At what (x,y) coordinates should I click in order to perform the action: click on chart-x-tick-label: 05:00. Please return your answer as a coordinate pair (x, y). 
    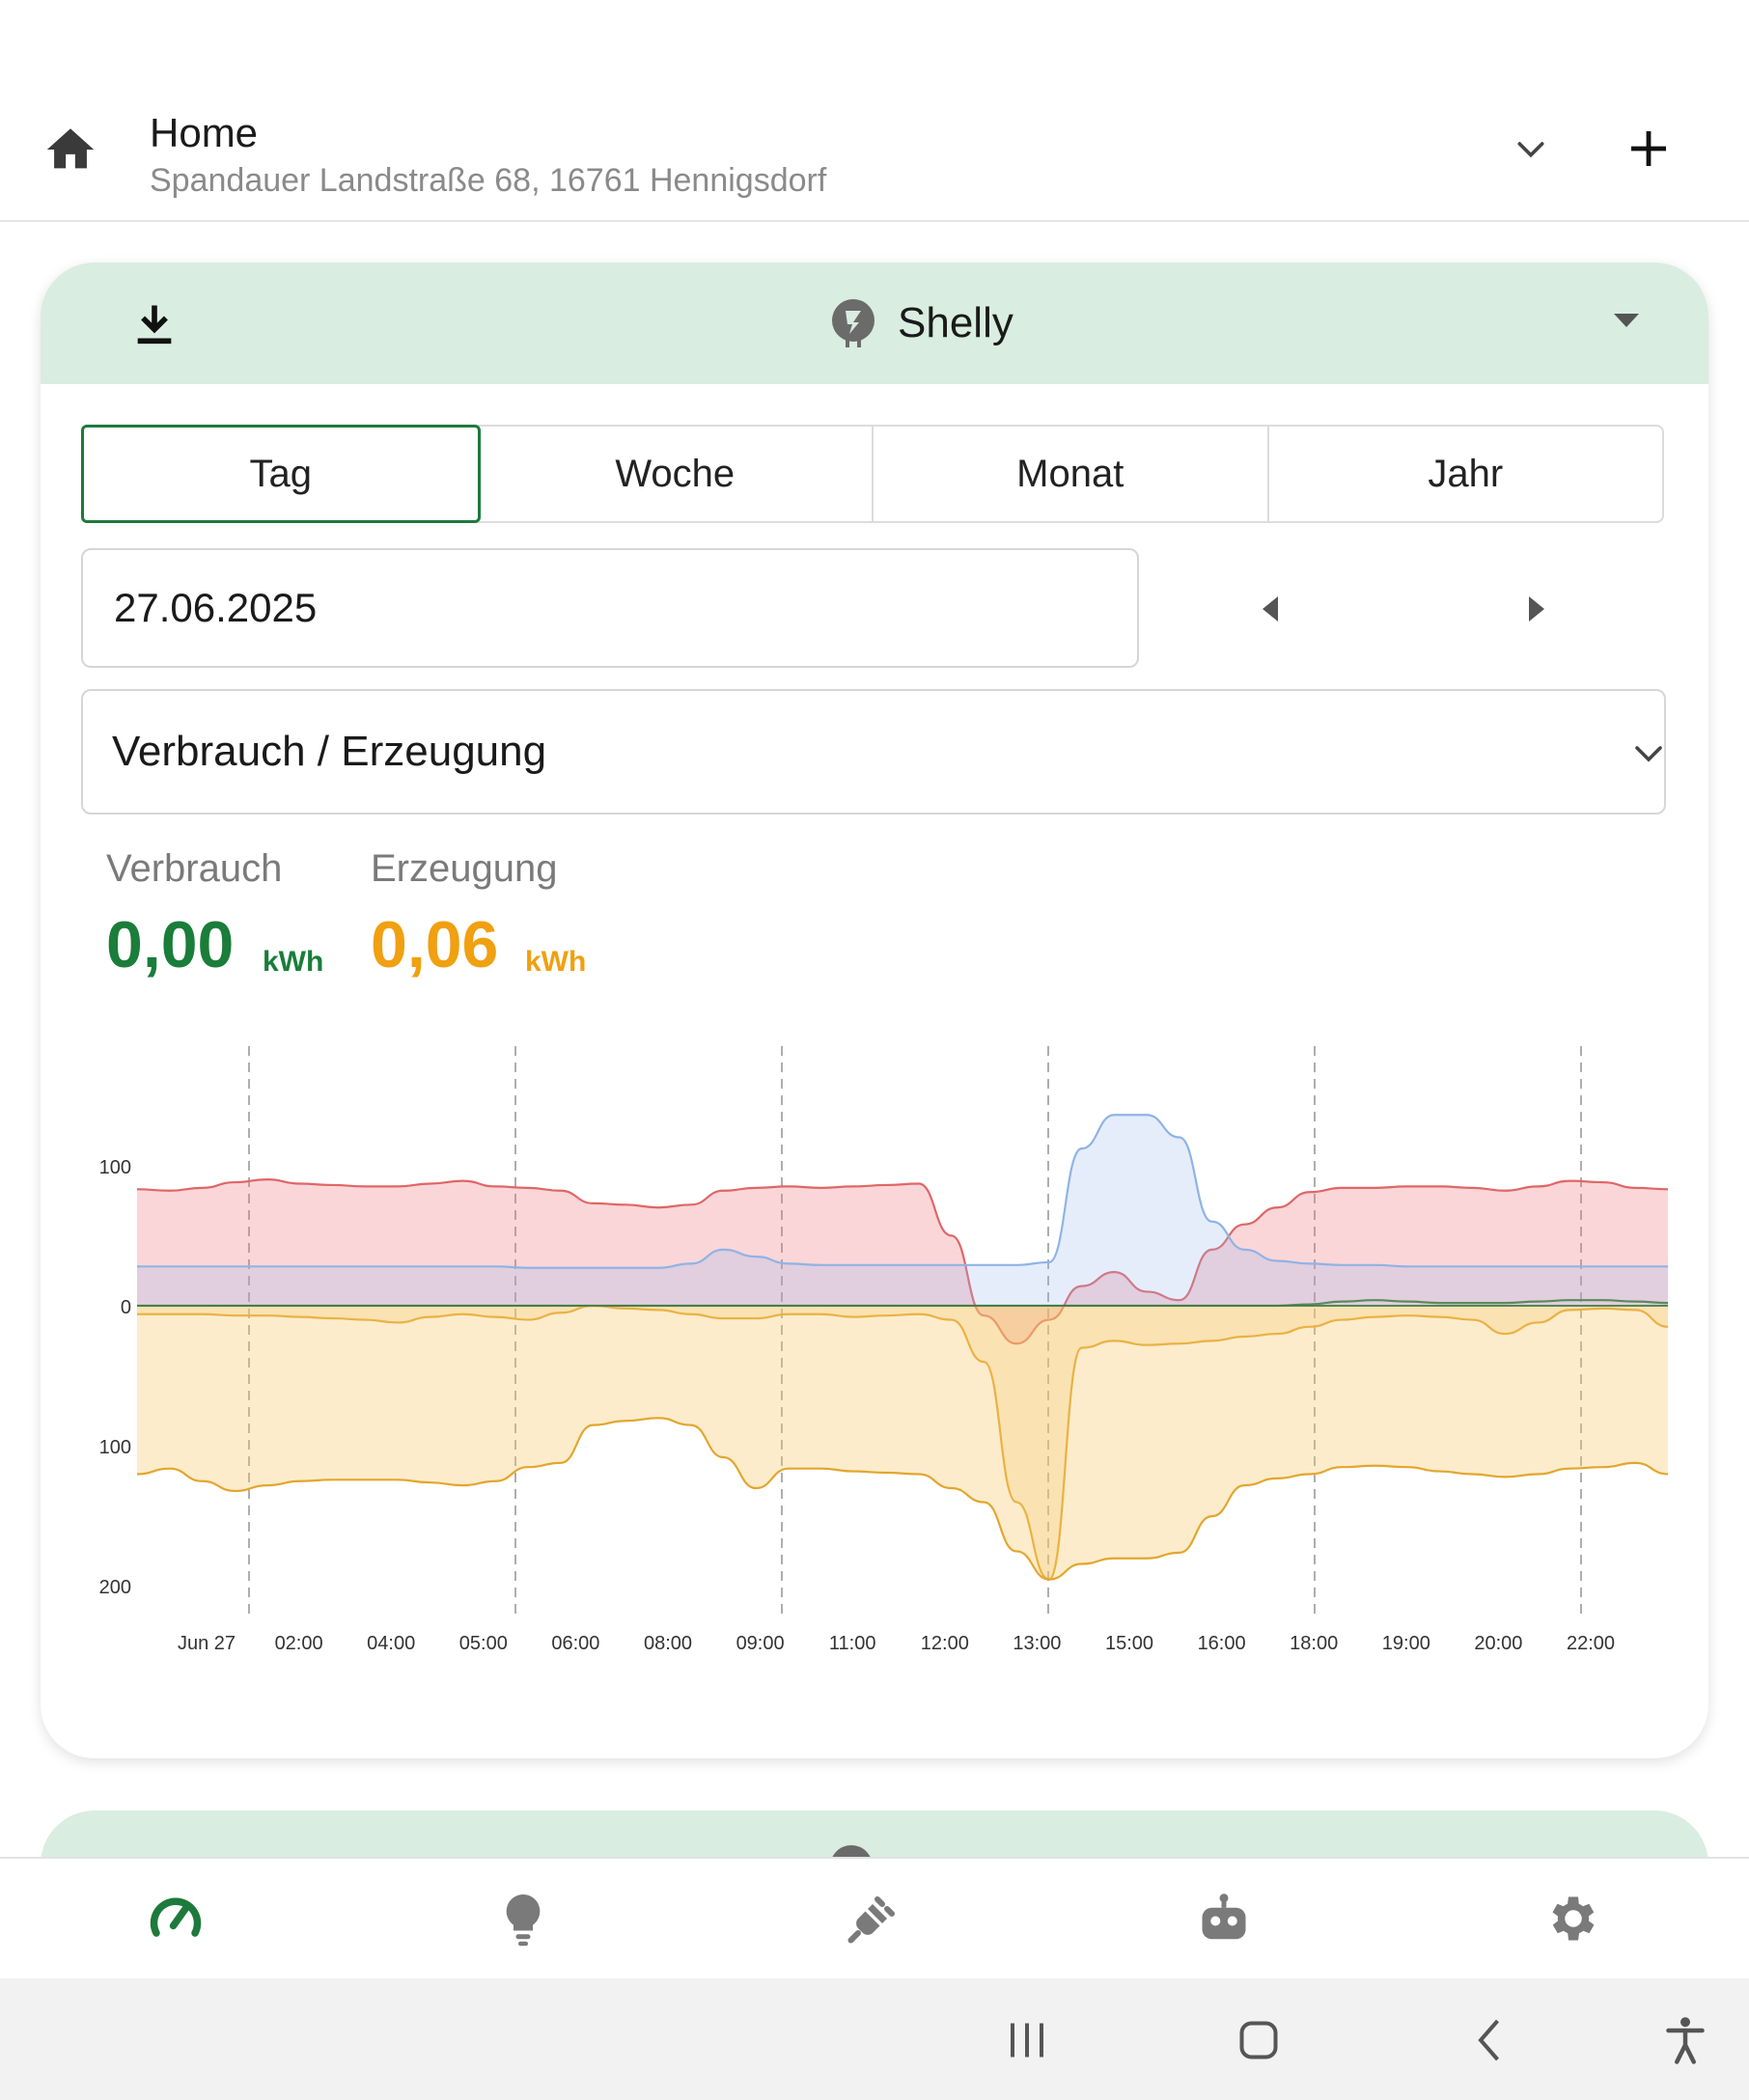
    Looking at the image, I should click on (483, 1643).